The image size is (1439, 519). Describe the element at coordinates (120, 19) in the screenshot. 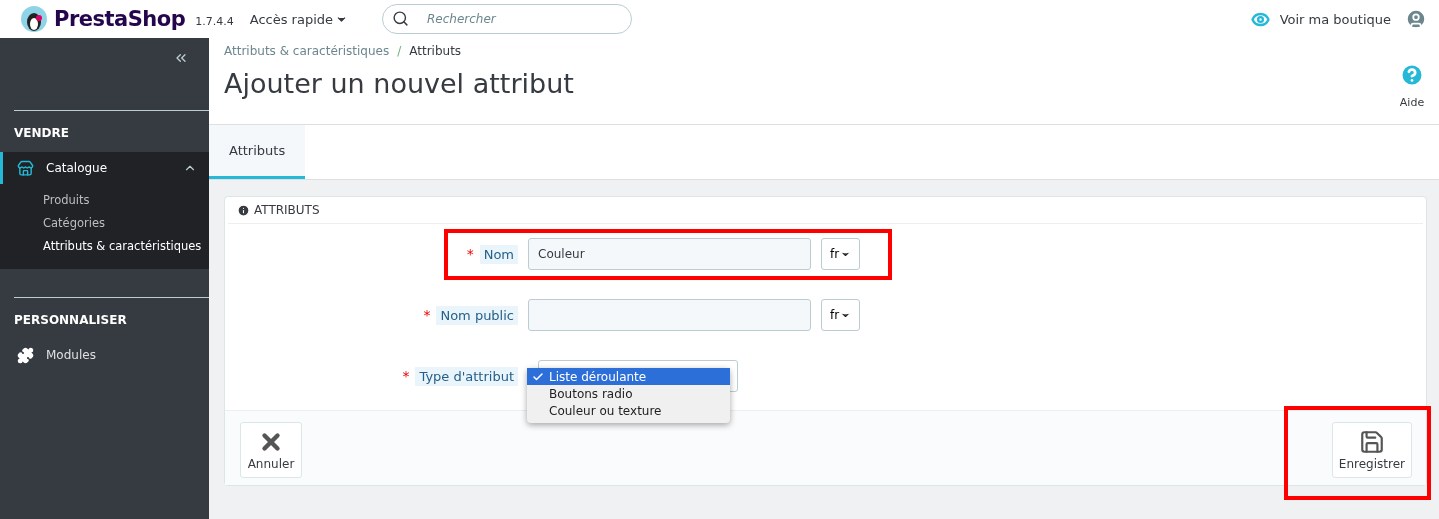

I see `brand-name: PrestaShop` at that location.